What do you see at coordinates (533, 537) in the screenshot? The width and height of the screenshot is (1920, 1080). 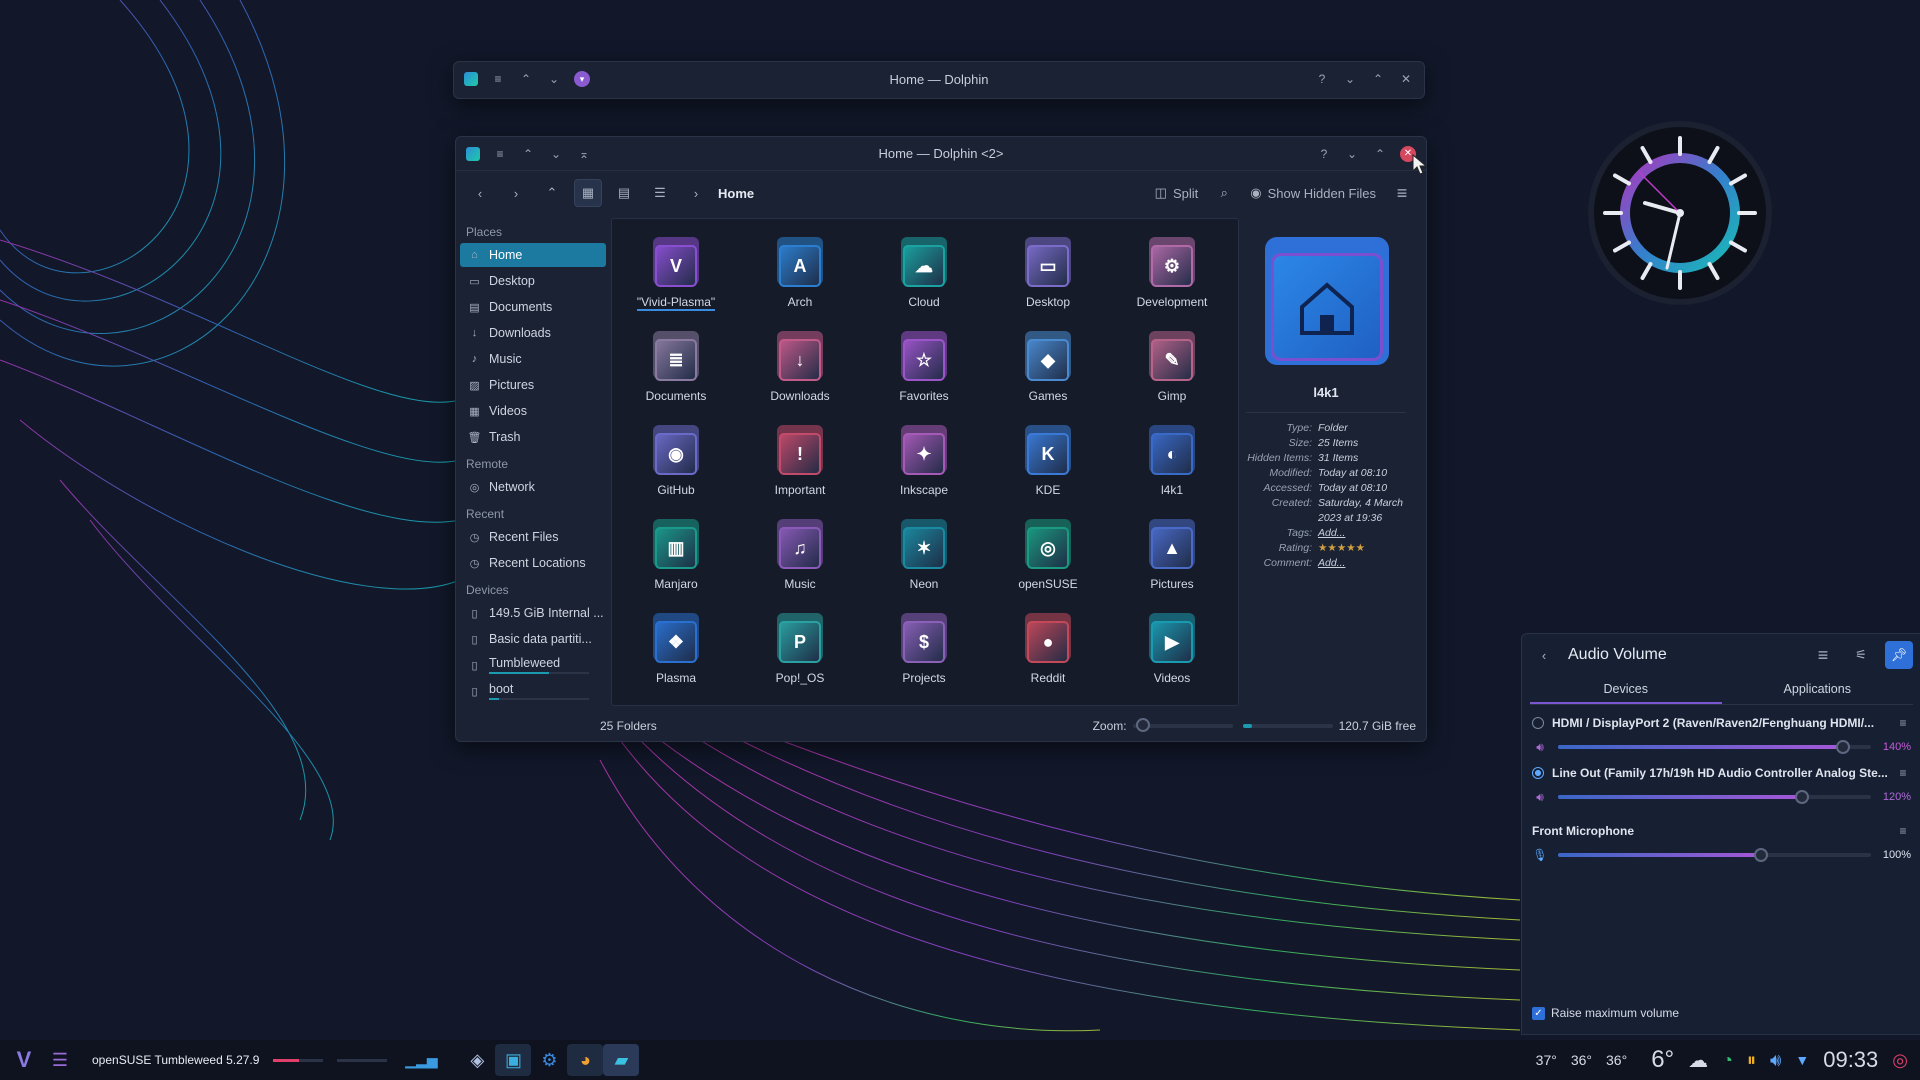 I see `sidebar-item-recent-files: ◷ Recent Files` at bounding box center [533, 537].